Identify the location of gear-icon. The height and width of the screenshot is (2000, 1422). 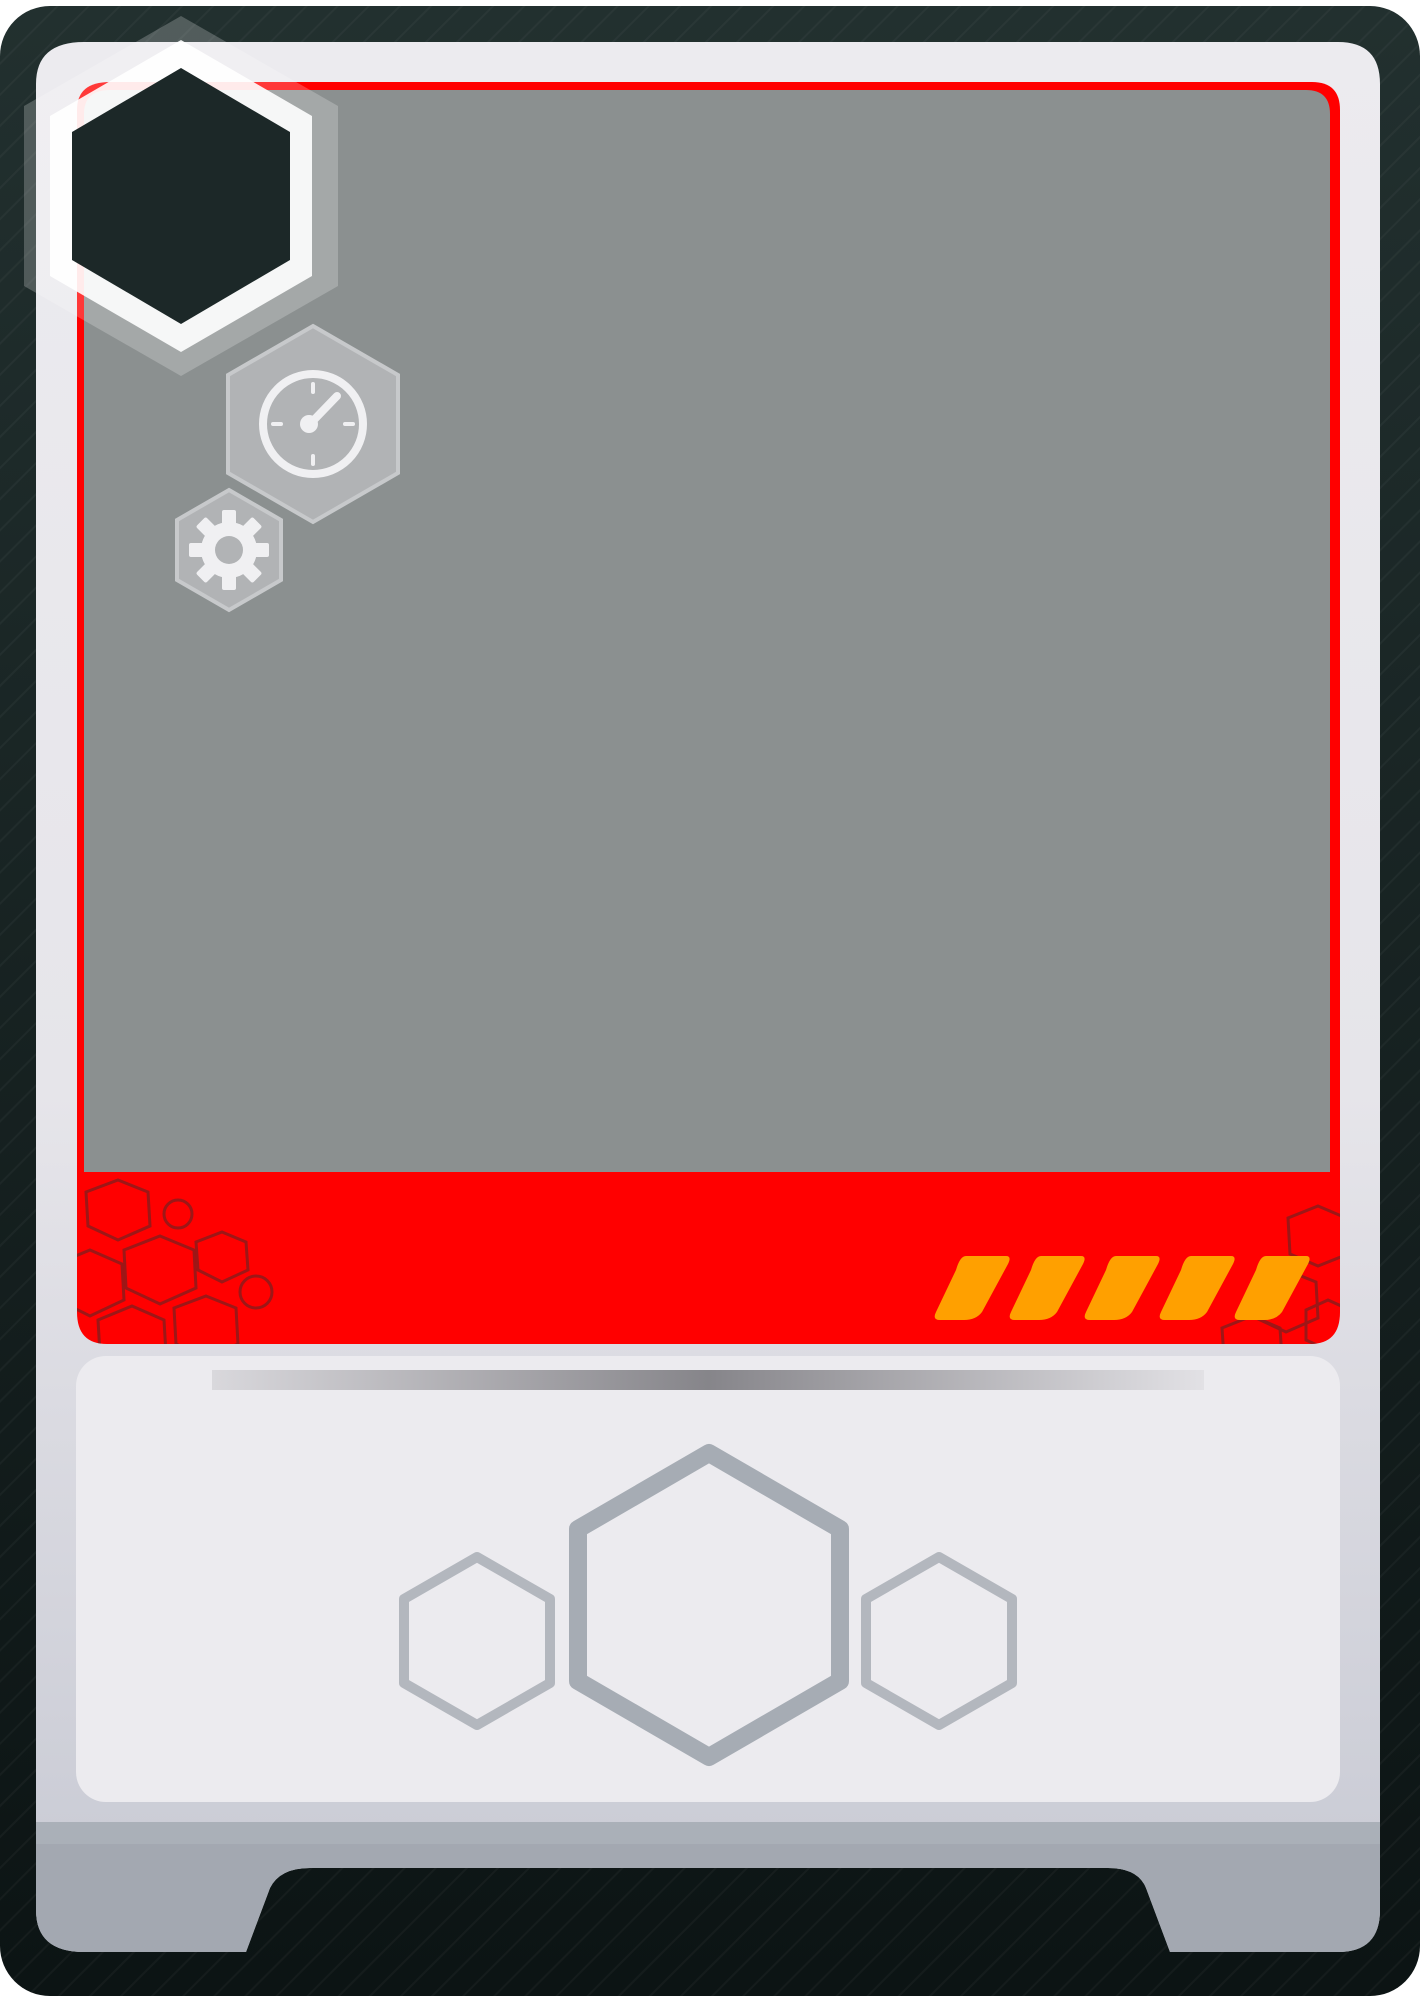
(229, 550).